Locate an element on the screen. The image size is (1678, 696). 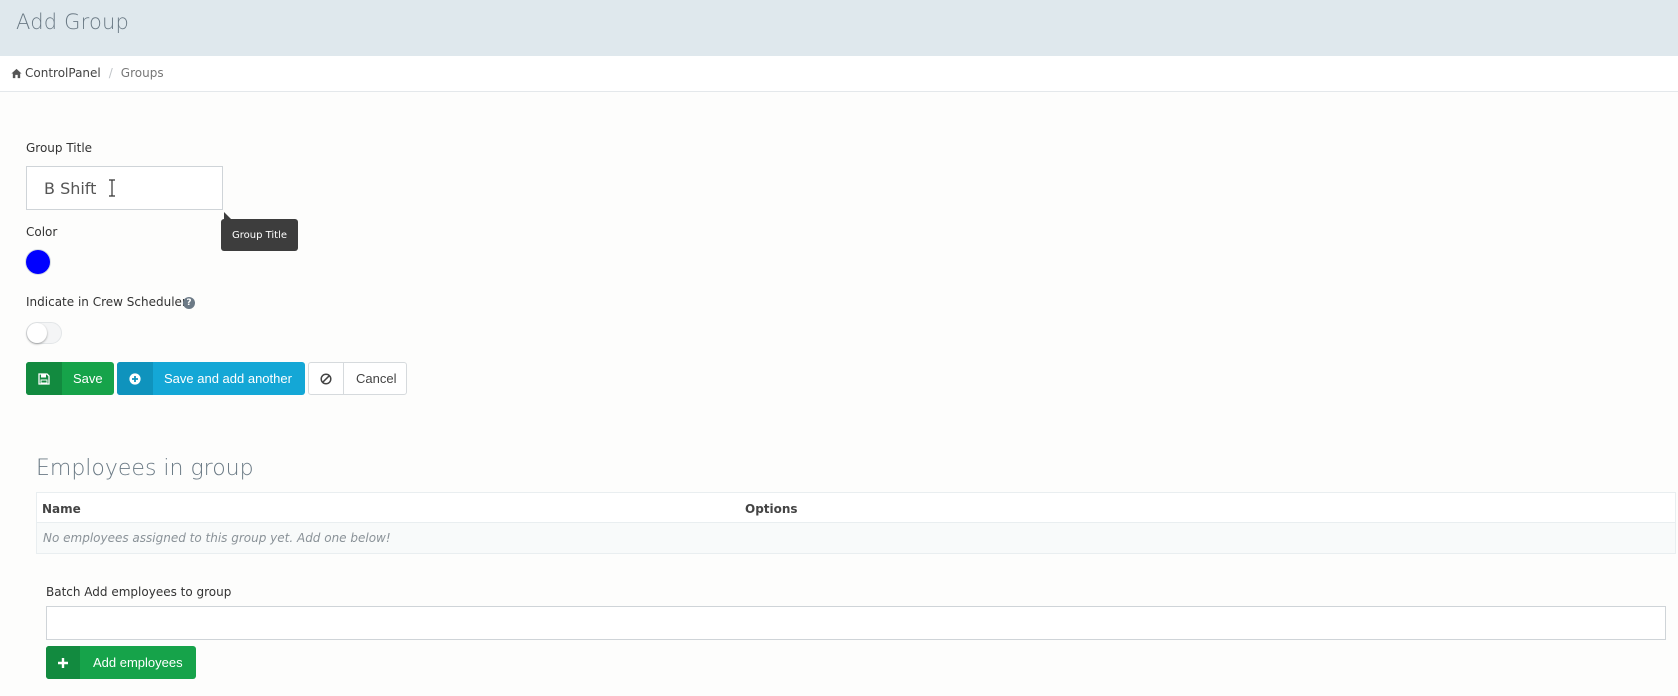
crew-scheduler-label: Indicate in Crew Scheduler is located at coordinates (106, 302).